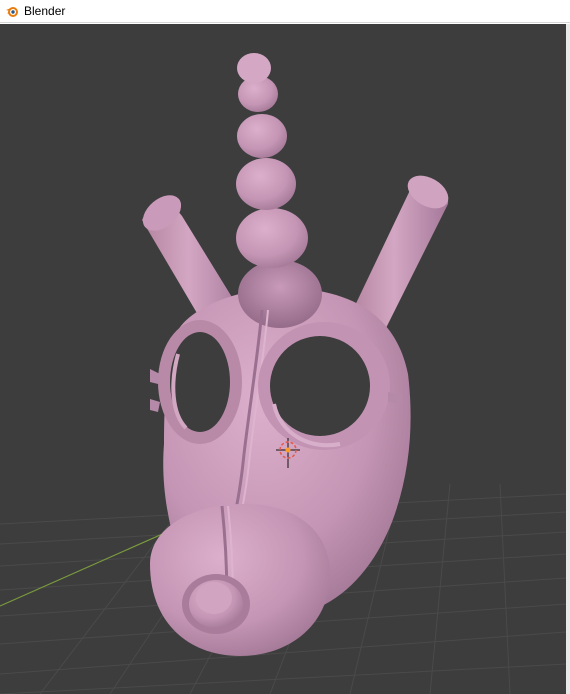  What do you see at coordinates (568, 359) in the screenshot?
I see `window-border` at bounding box center [568, 359].